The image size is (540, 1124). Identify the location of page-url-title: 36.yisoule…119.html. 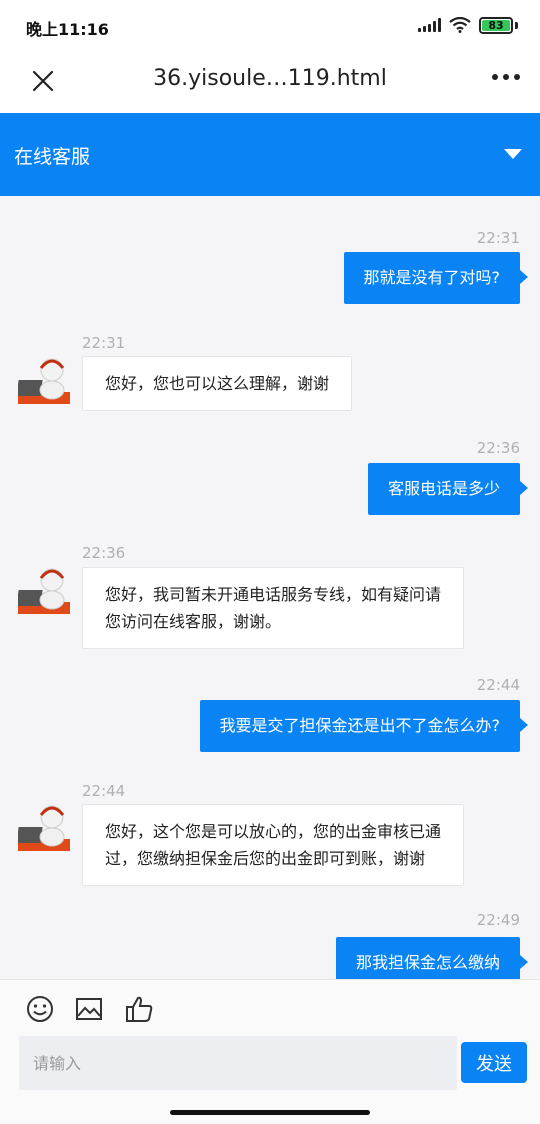
(270, 78).